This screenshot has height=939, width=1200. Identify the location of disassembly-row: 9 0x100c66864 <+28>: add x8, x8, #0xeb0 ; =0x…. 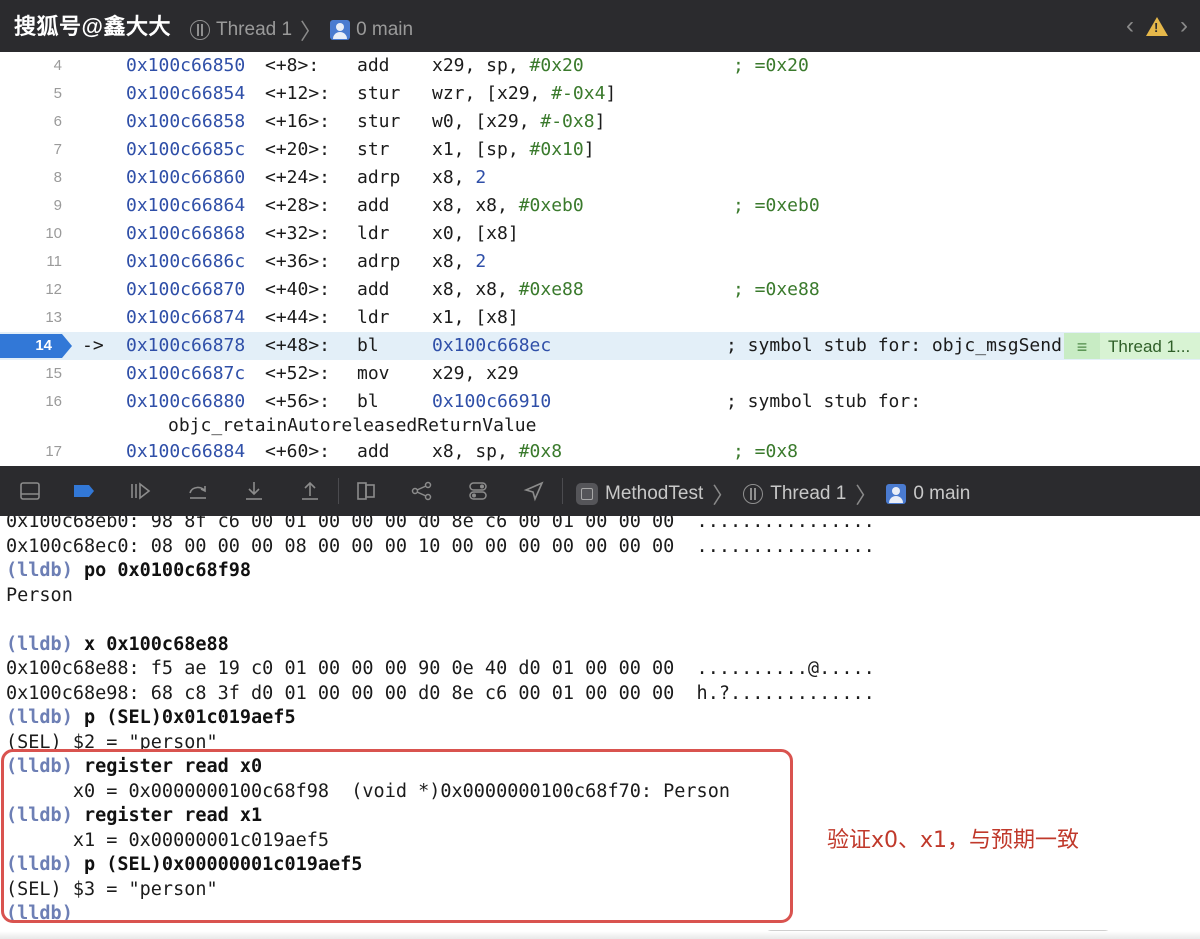
(600, 206).